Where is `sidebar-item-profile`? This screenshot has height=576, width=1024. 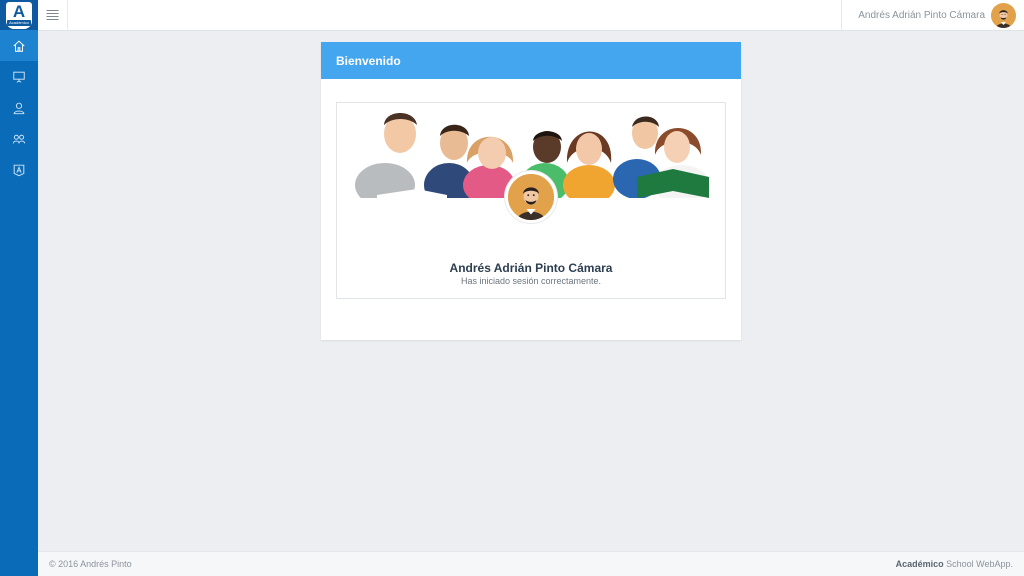 sidebar-item-profile is located at coordinates (19, 107).